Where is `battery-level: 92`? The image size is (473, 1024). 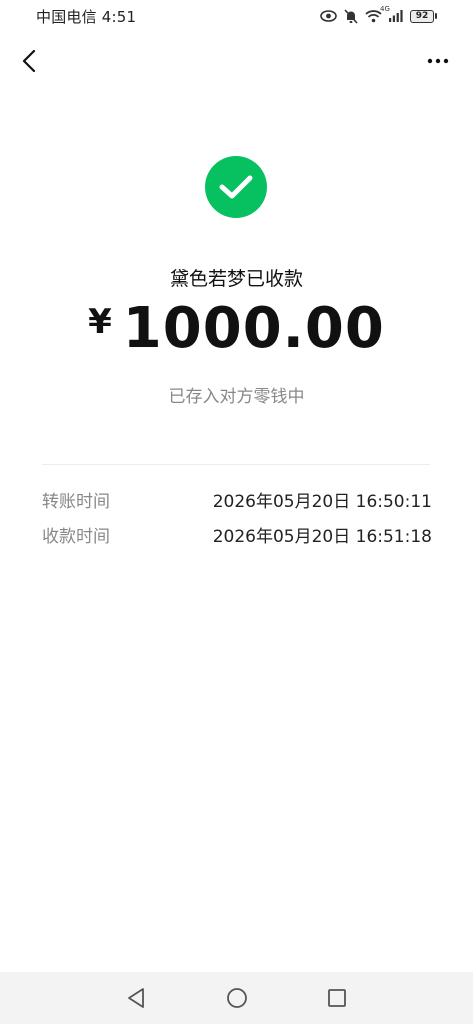 battery-level: 92 is located at coordinates (422, 16).